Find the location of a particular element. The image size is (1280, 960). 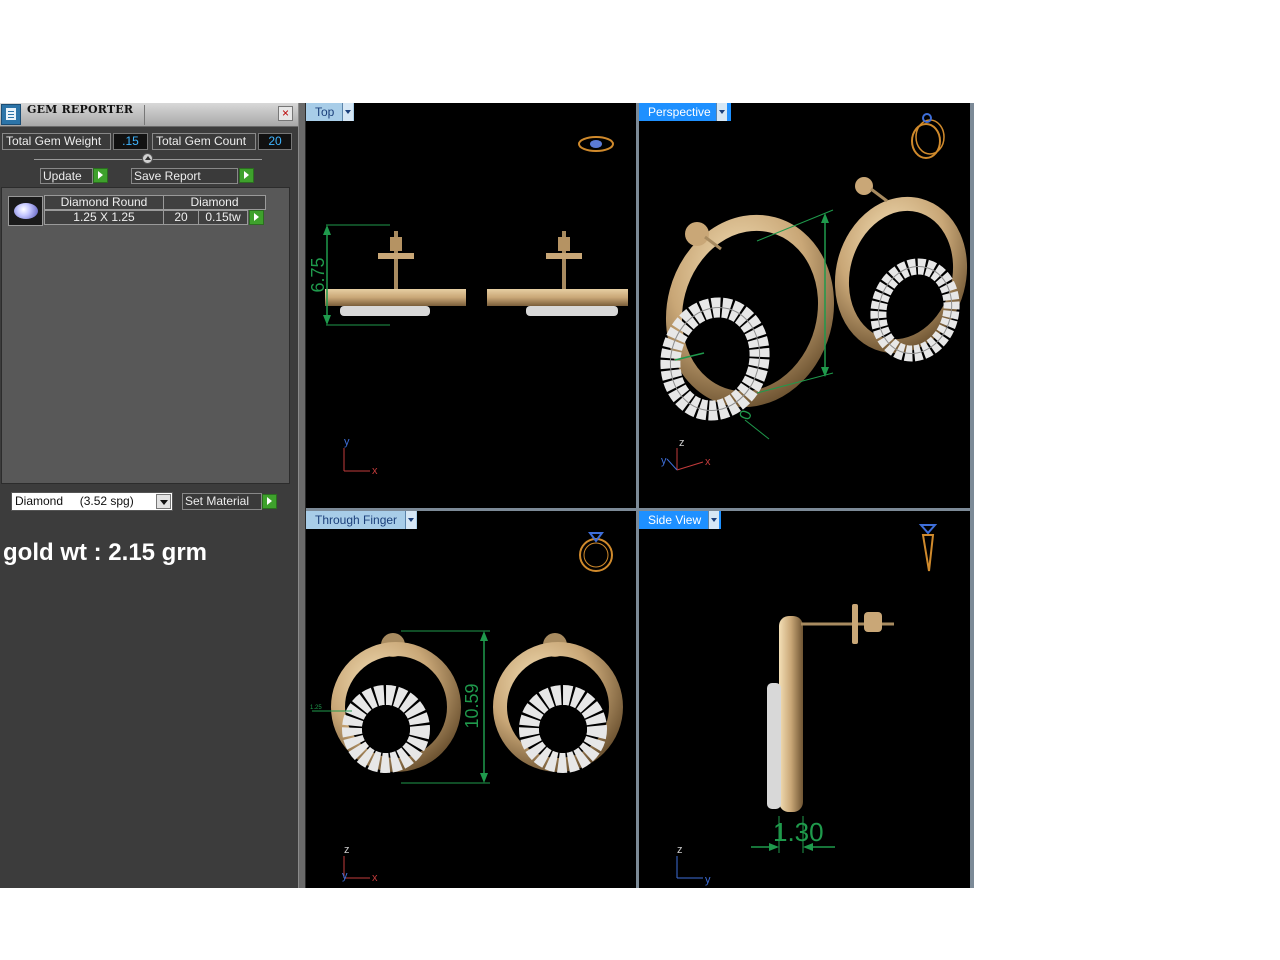

tab-through-finger-view: Through Finger is located at coordinates (362, 520).